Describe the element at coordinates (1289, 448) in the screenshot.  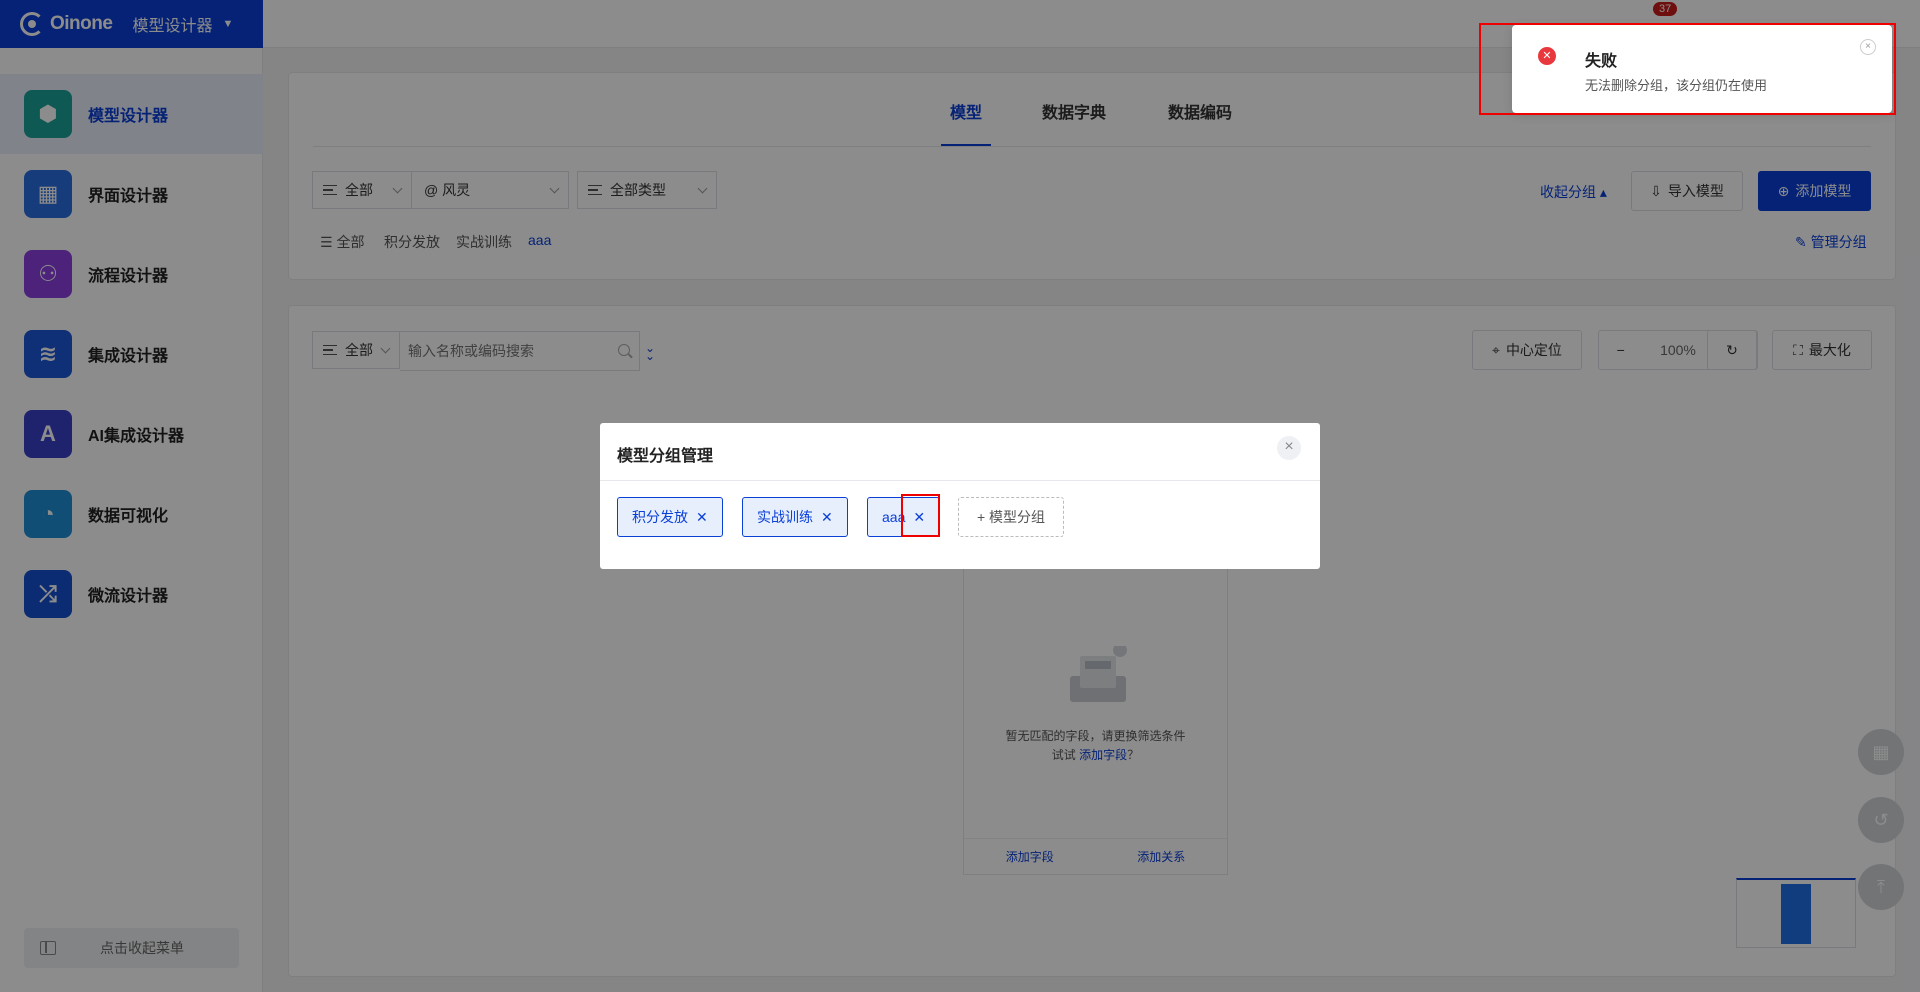
I see `close-icon: ×` at that location.